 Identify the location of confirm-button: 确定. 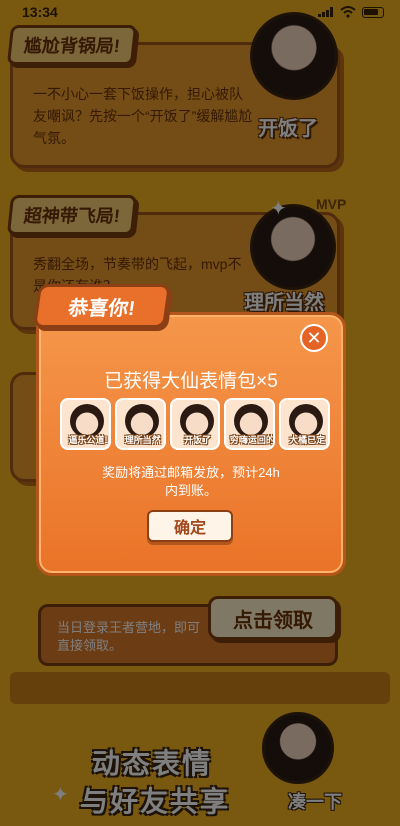
(190, 526).